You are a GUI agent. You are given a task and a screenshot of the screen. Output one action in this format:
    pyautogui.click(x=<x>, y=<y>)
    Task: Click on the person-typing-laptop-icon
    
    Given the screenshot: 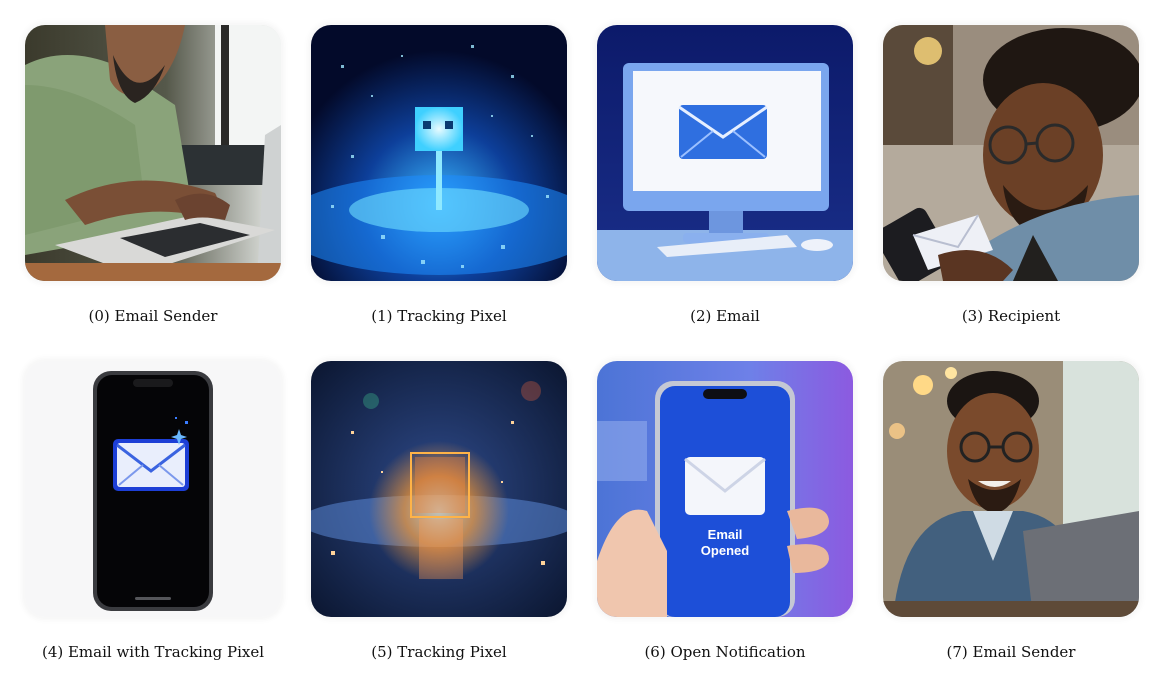 What is the action you would take?
    pyautogui.click(x=153, y=153)
    